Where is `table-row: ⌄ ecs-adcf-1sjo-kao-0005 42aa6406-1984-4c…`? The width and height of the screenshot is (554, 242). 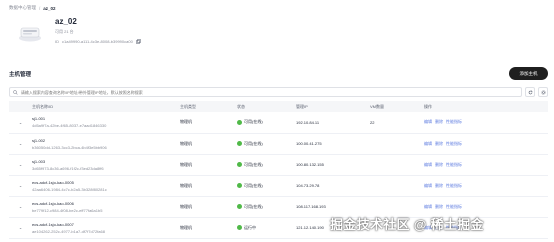
table-row: ⌄ ecs-adcf-1sjo-kao-0005 42aa6406-1984-4c… is located at coordinates (278, 185).